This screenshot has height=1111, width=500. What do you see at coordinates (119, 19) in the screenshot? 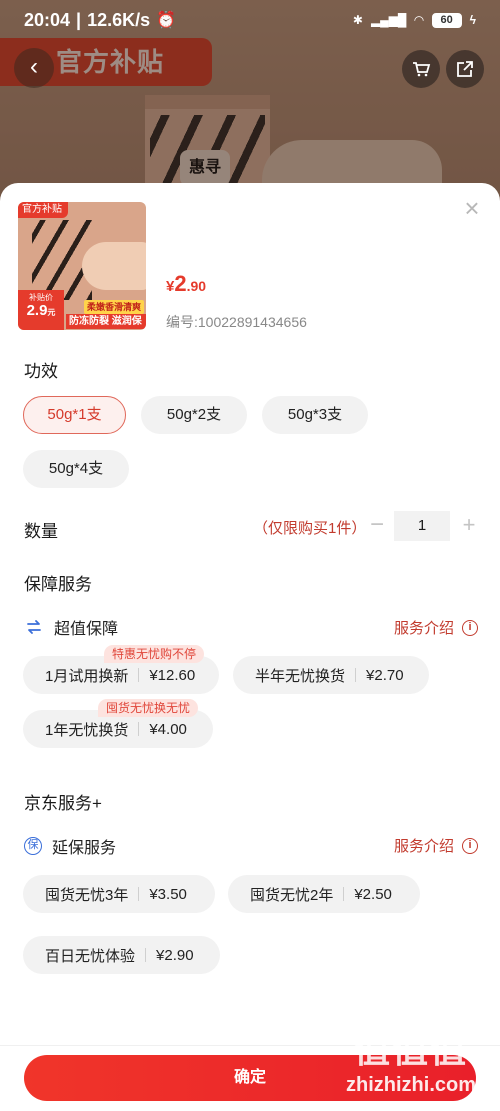
I see `network-speed: 12.6K/s` at bounding box center [119, 19].